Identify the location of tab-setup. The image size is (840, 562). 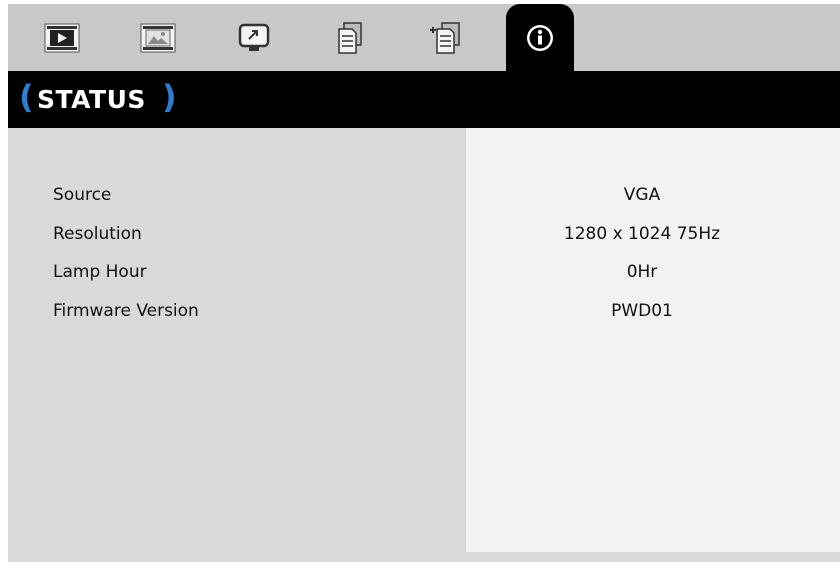
(254, 37).